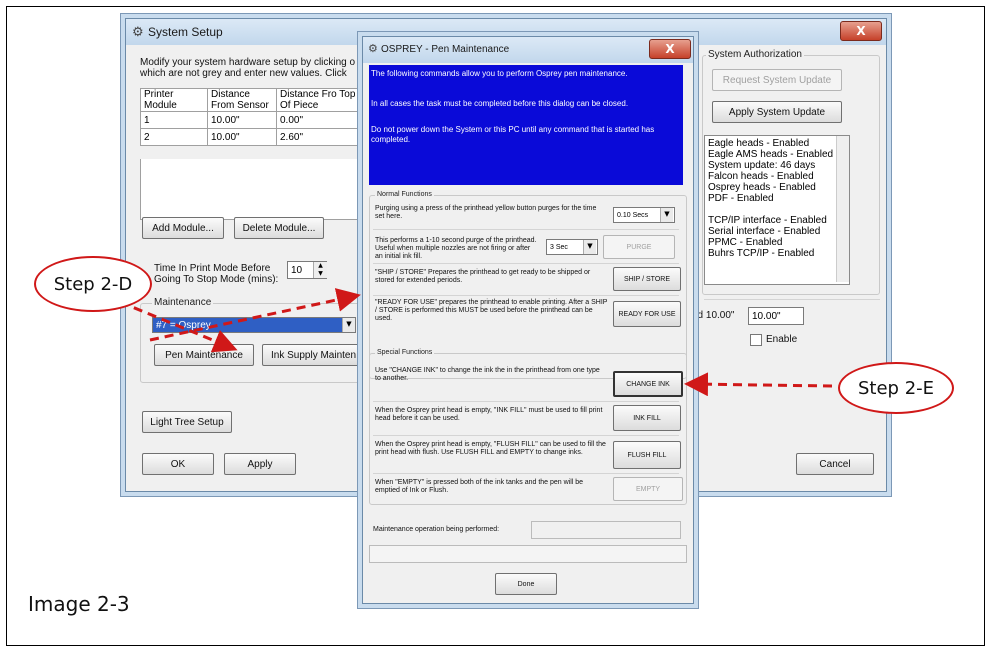 Image resolution: width=991 pixels, height=652 pixels. Describe the element at coordinates (255, 315) in the screenshot. I see `step-d-arrow-to-dialog` at that location.